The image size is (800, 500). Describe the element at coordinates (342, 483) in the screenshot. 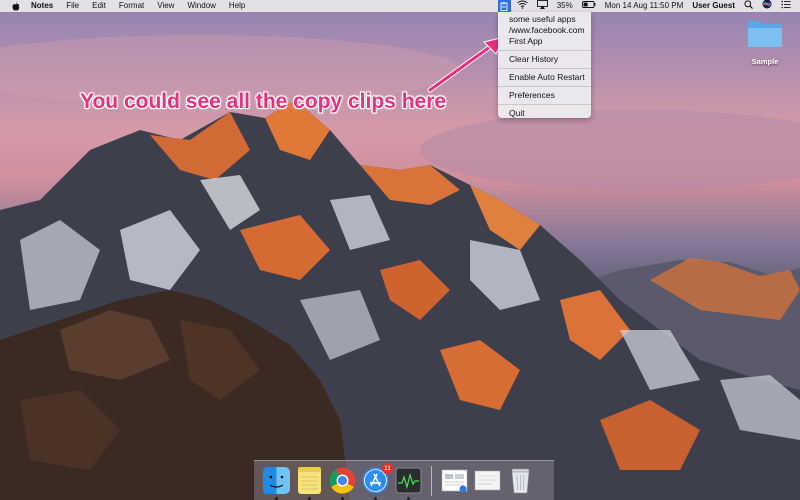

I see `chrome-icon` at that location.